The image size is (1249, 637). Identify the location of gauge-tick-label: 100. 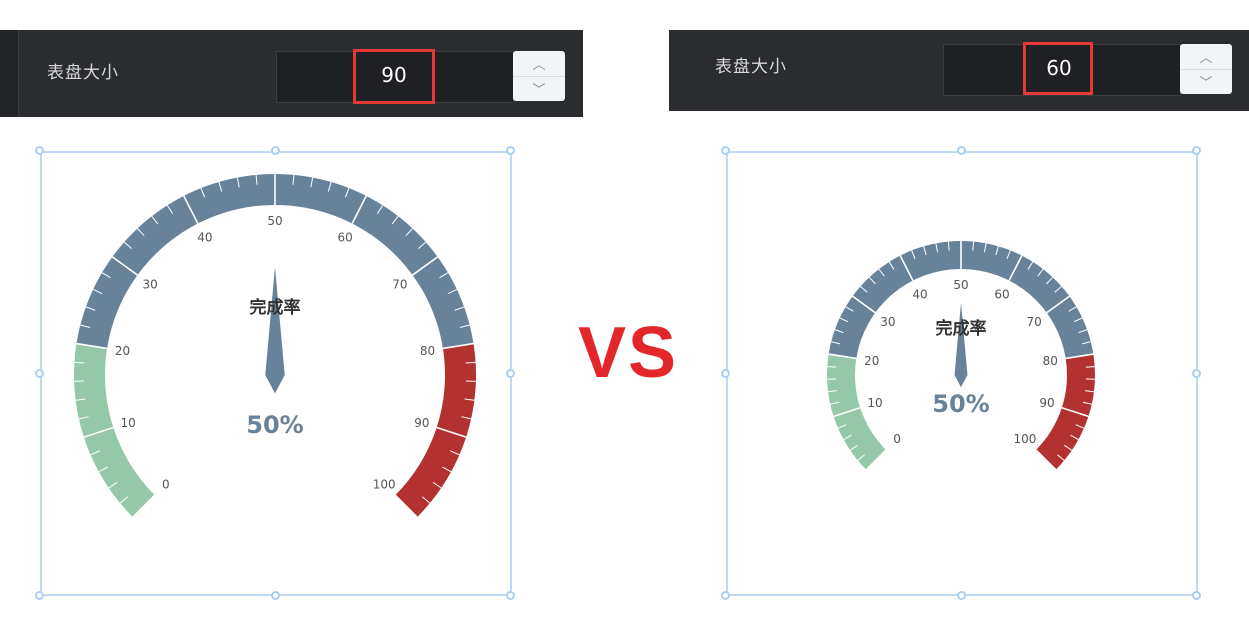
(1024, 439).